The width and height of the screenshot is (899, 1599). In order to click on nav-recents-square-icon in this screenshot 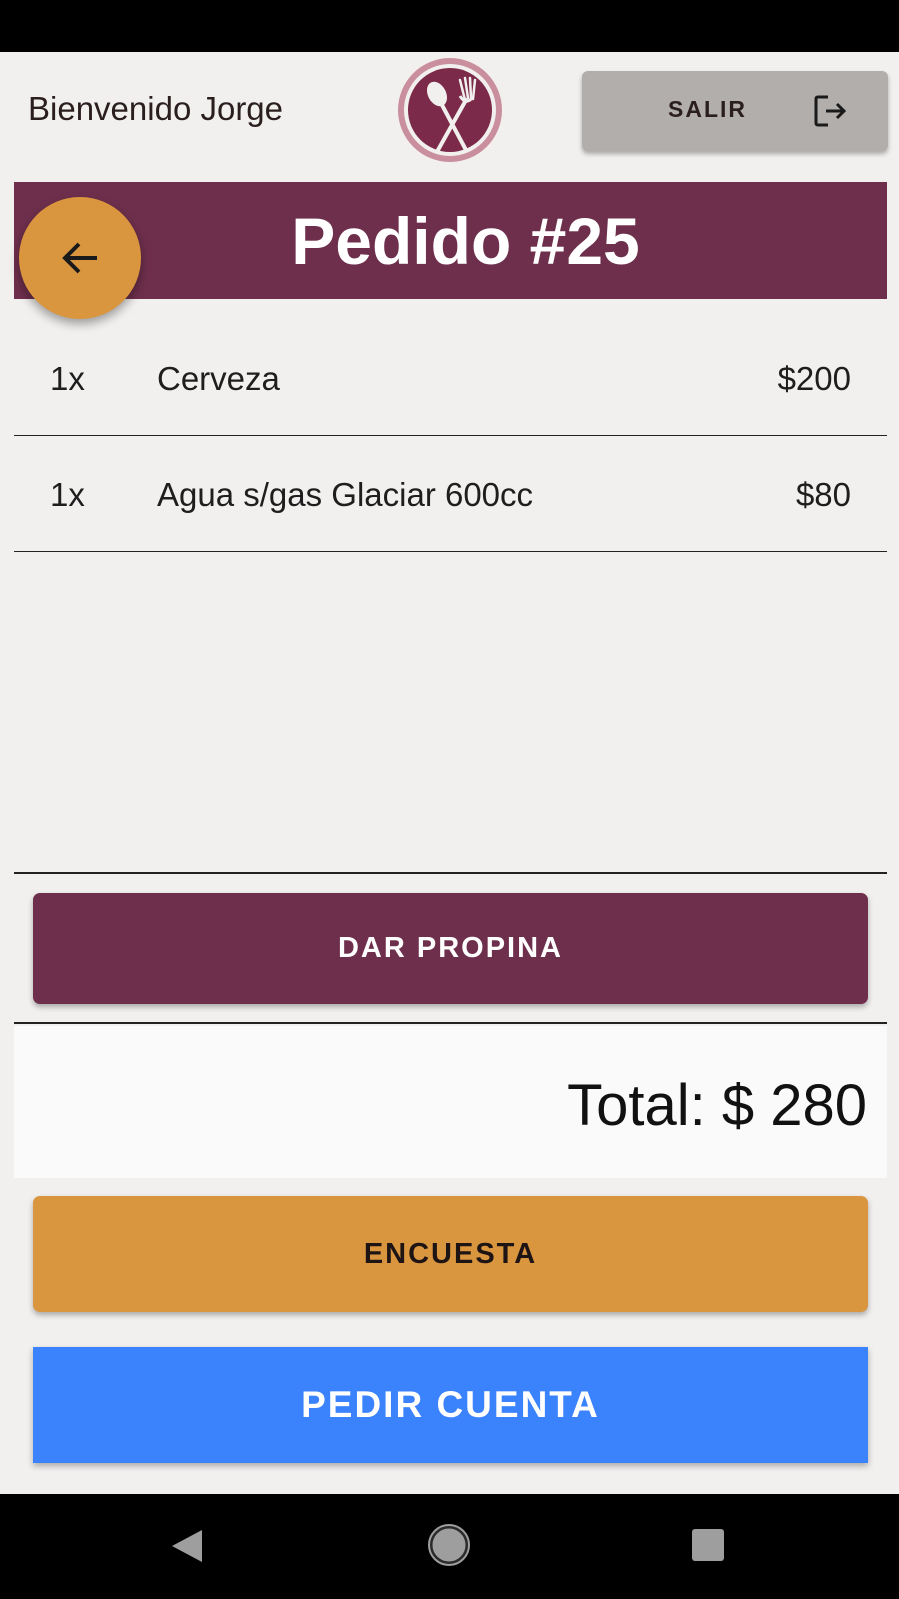, I will do `click(708, 1545)`.